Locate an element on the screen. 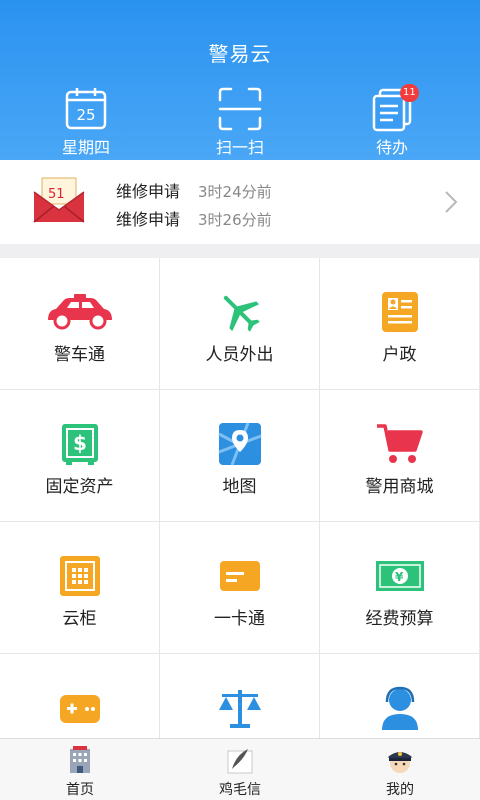 The height and width of the screenshot is (800, 480). grid-item-cloud-locker: 云柜 is located at coordinates (80, 588).